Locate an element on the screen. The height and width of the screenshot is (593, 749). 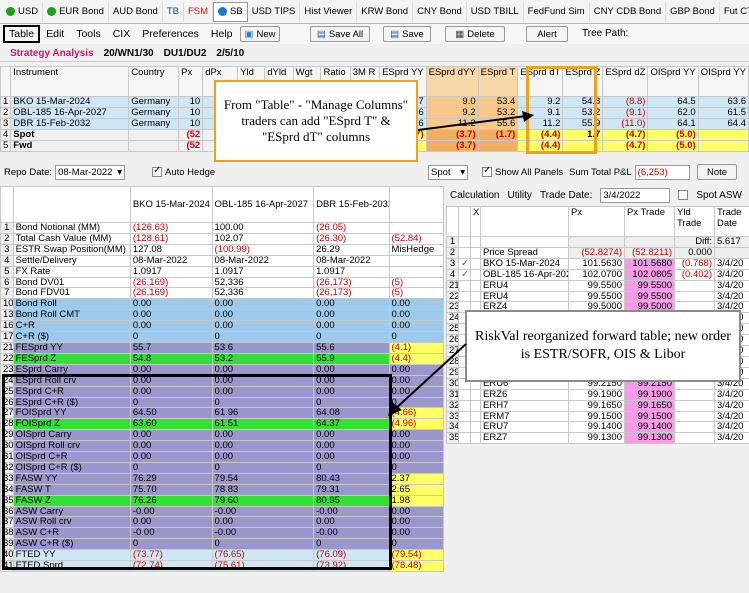
table-cell: (5.0) is located at coordinates (673, 134).